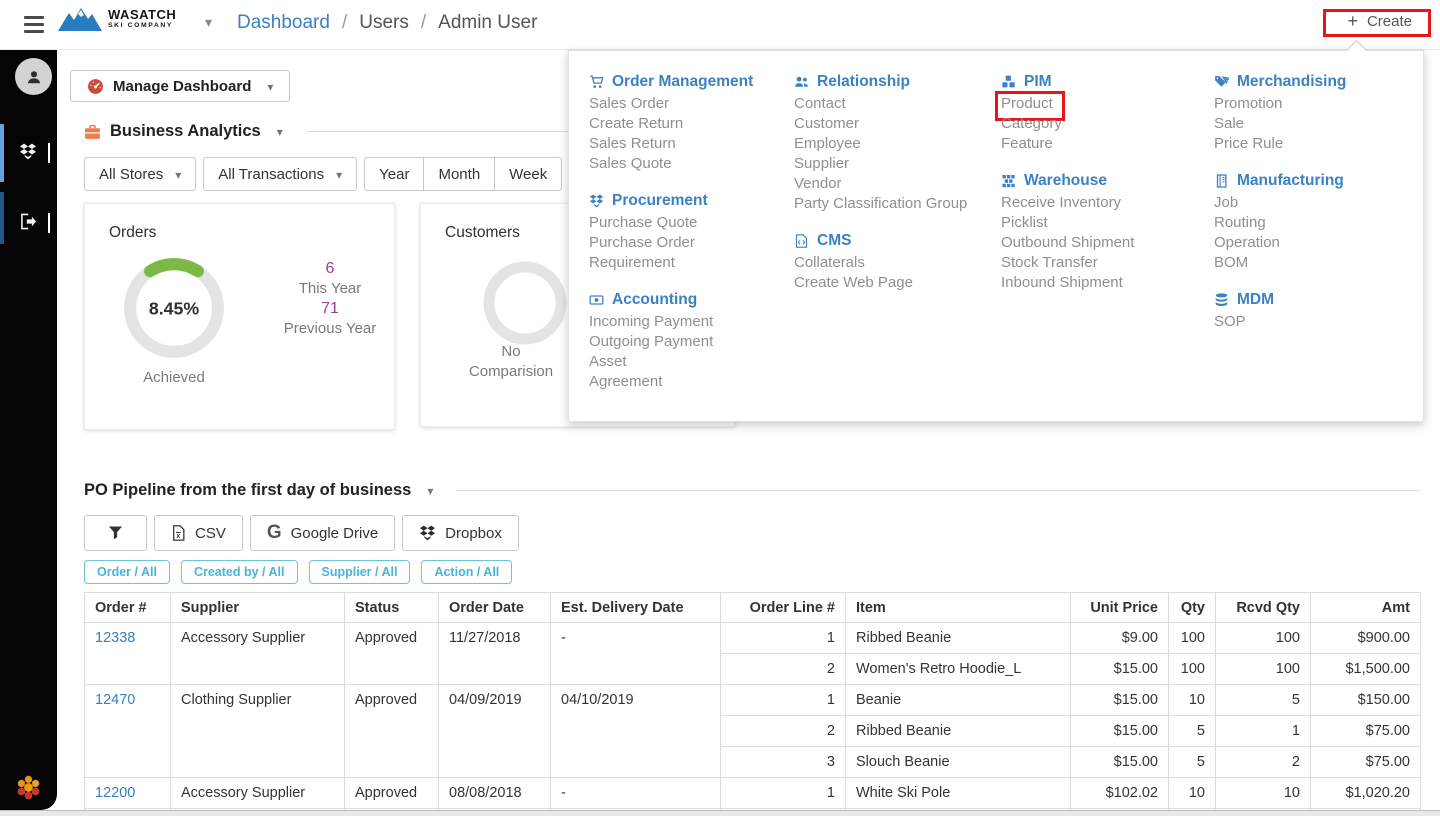 The width and height of the screenshot is (1440, 816). Describe the element at coordinates (488, 22) in the screenshot. I see `breadcrumb-admin-user: Admin User` at that location.